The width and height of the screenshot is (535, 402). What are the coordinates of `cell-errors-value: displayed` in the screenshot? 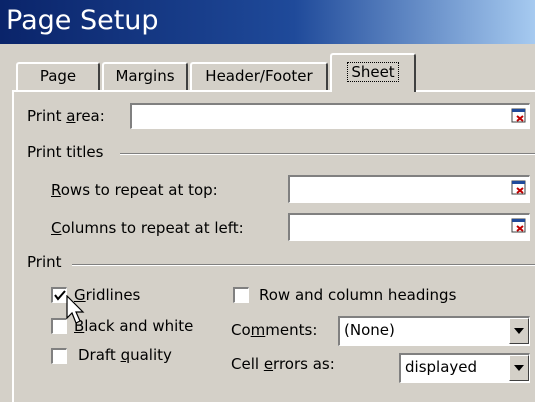 It's located at (441, 367).